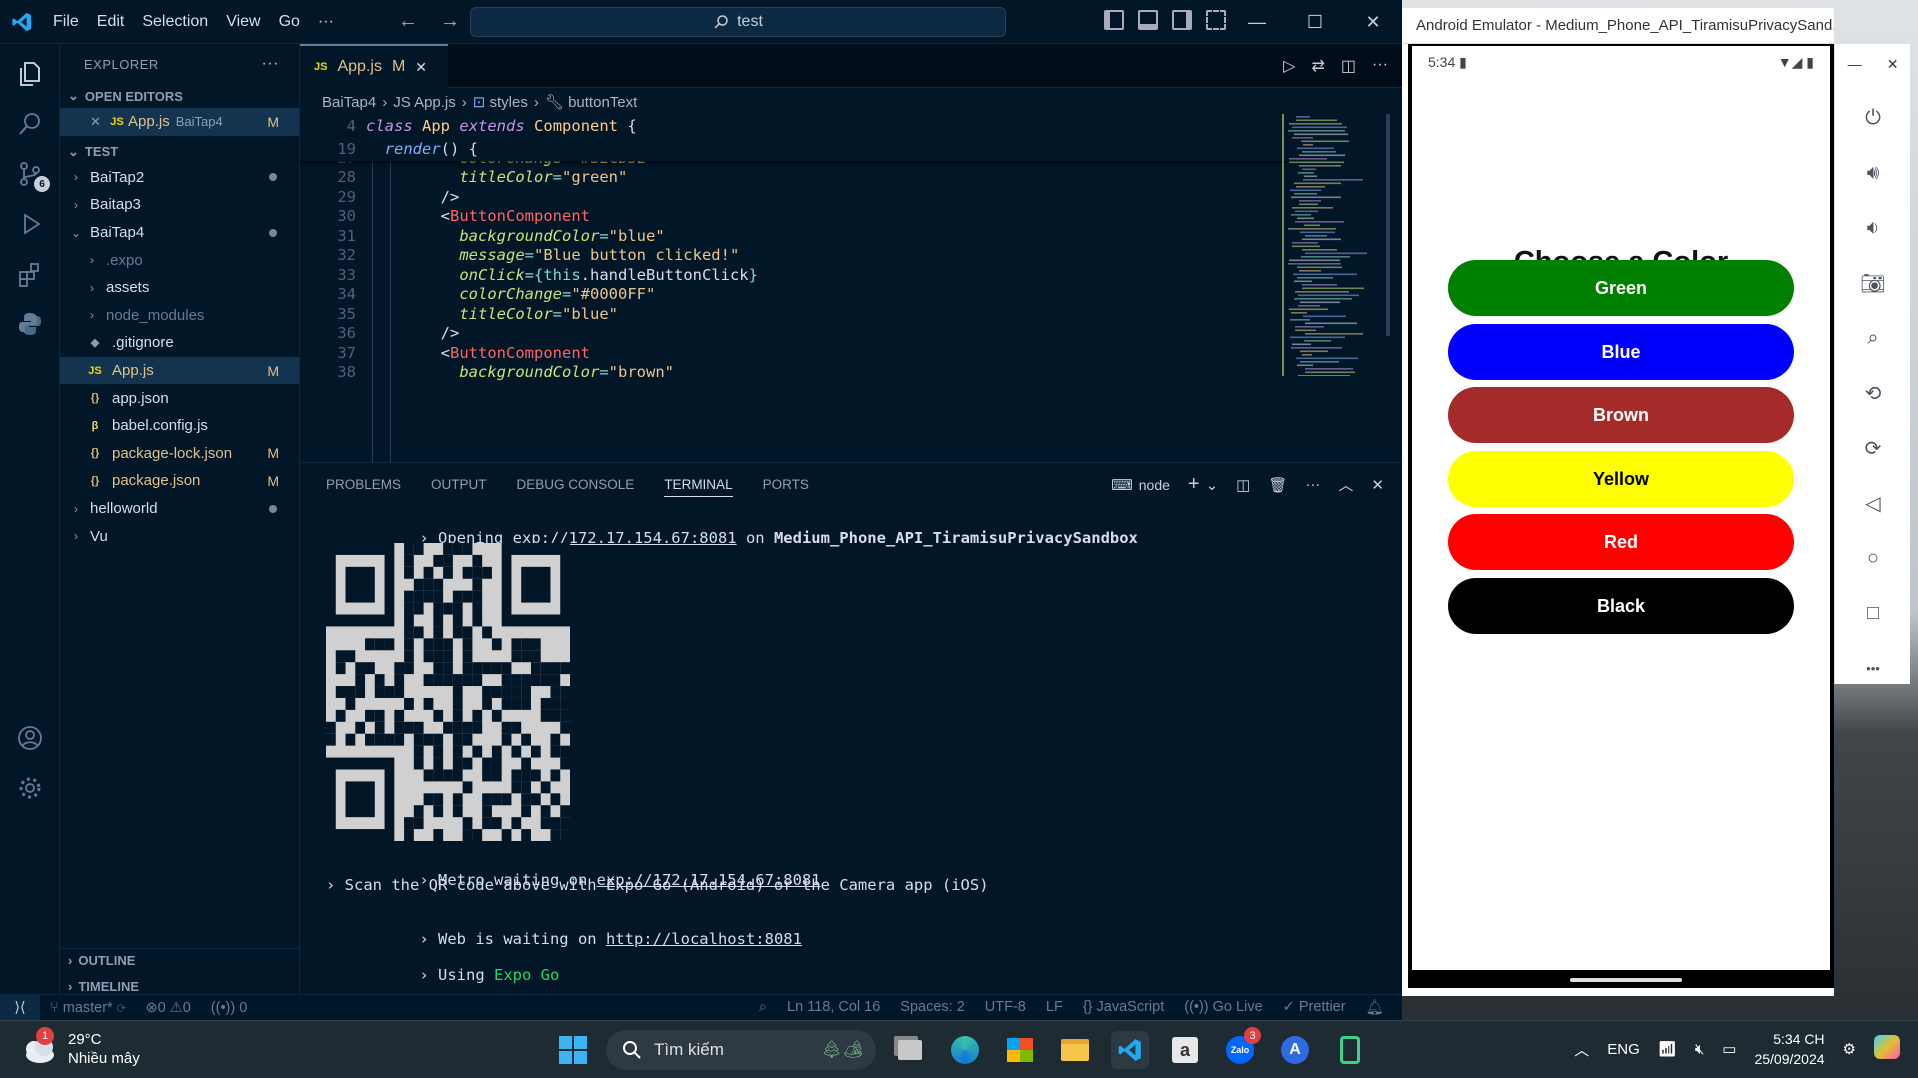 The width and height of the screenshot is (1918, 1078). I want to click on remote-indicator-icon: ⟩⟨, so click(20, 1007).